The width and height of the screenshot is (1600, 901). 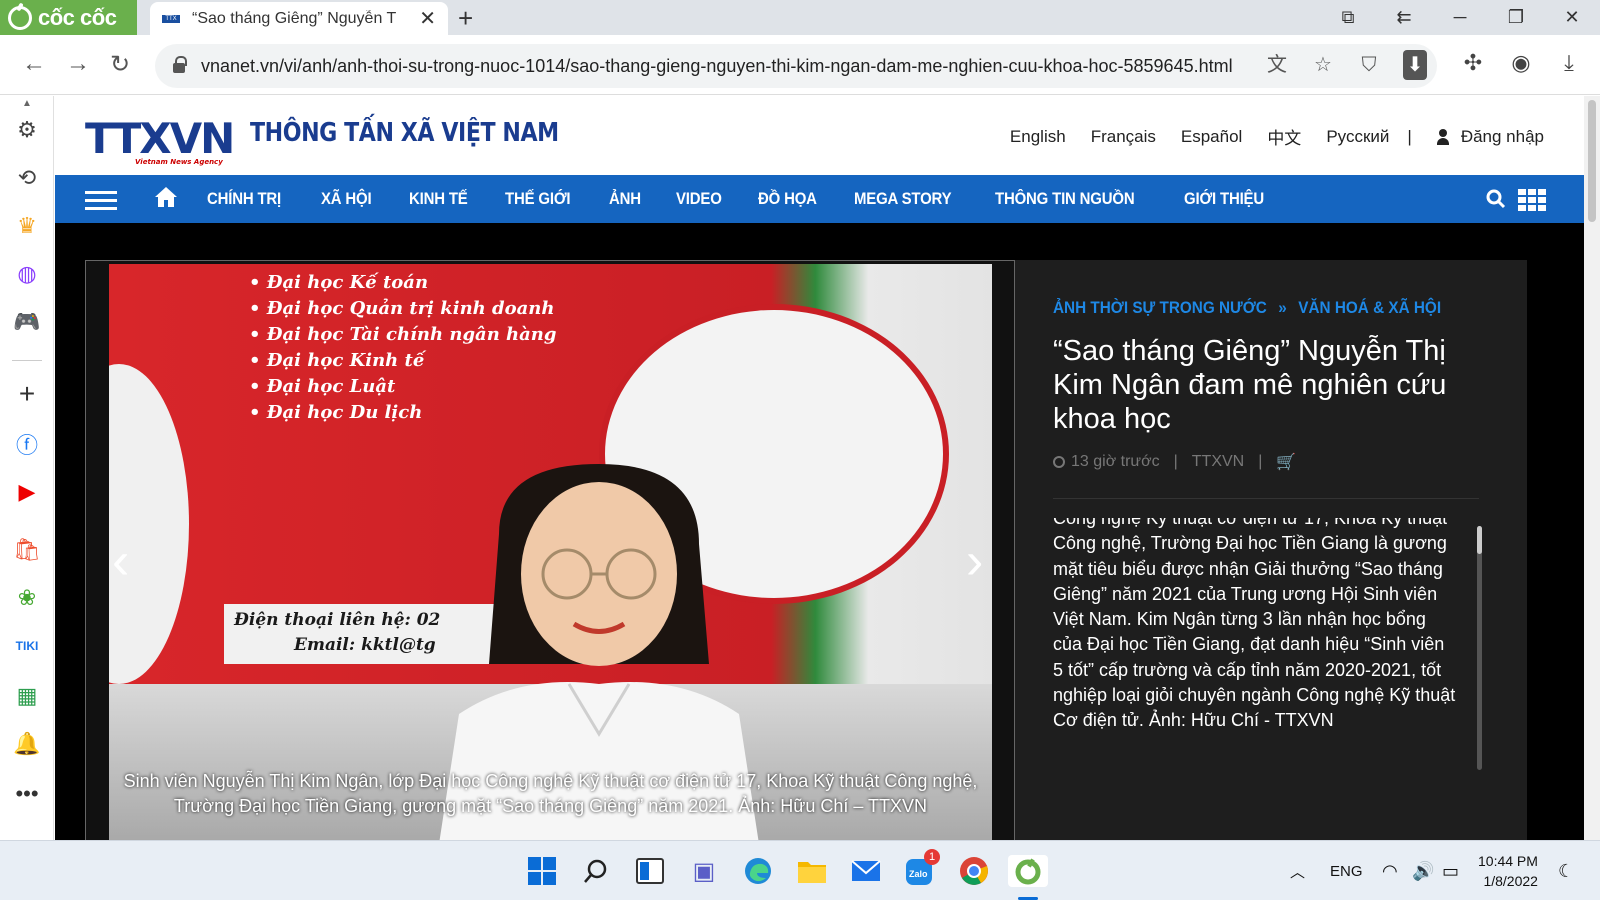 I want to click on focus-moon-icon: ☾, so click(x=1566, y=871).